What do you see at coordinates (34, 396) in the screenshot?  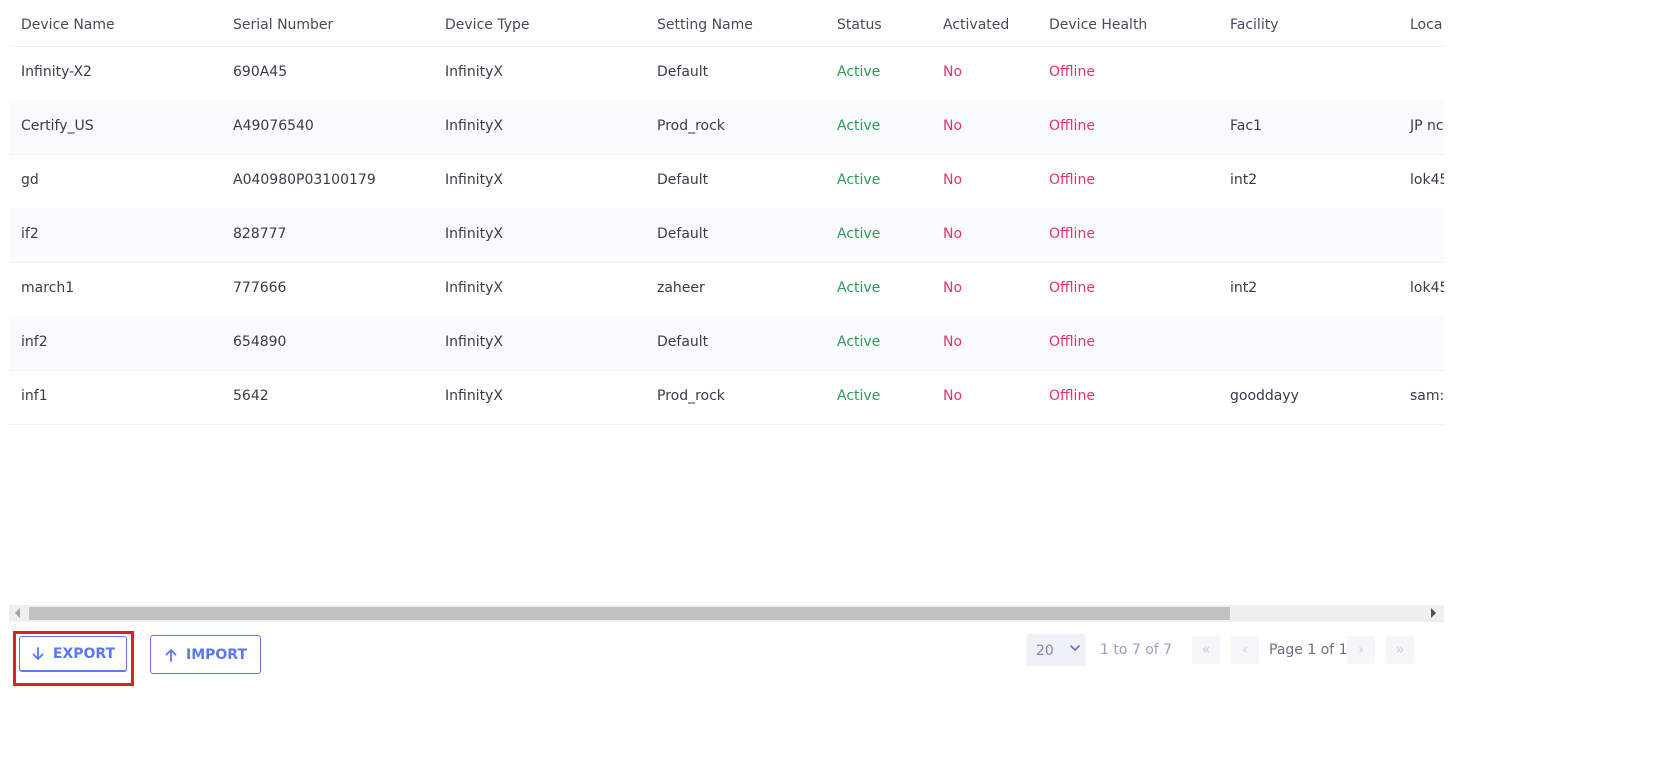 I see `cell-device-name: inf1` at bounding box center [34, 396].